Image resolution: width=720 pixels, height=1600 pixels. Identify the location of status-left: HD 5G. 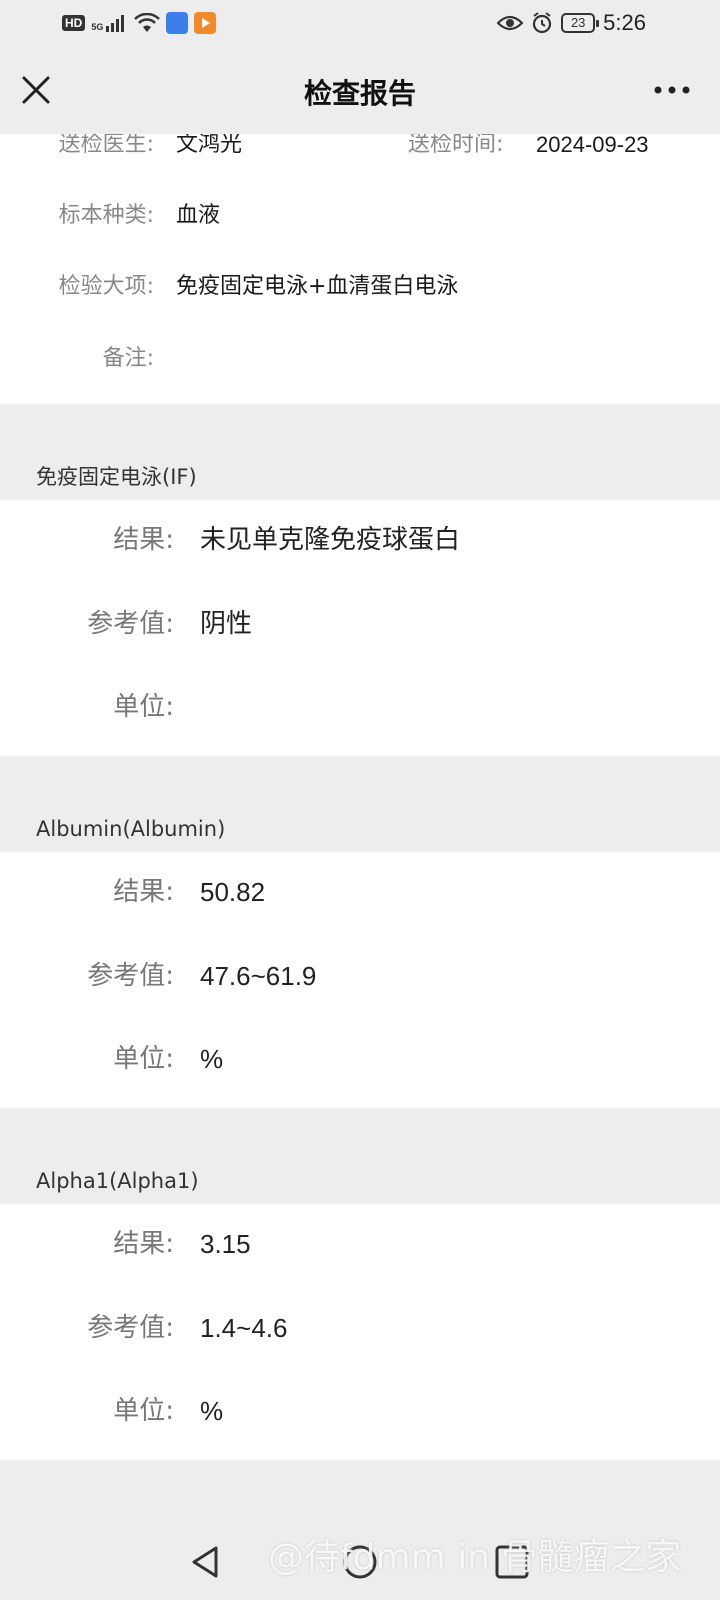
(139, 23).